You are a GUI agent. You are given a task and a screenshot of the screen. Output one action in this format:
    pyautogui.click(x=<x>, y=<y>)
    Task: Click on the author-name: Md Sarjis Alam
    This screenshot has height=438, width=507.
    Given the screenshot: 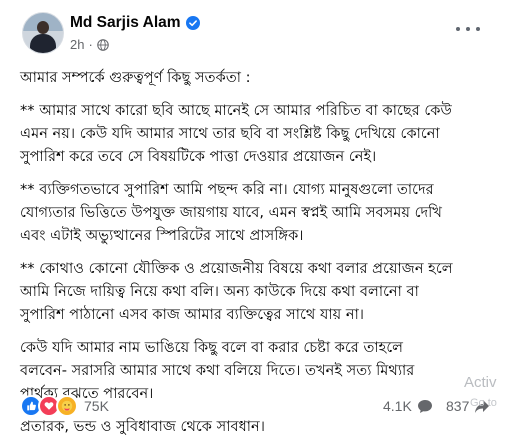 What is the action you would take?
    pyautogui.click(x=125, y=23)
    